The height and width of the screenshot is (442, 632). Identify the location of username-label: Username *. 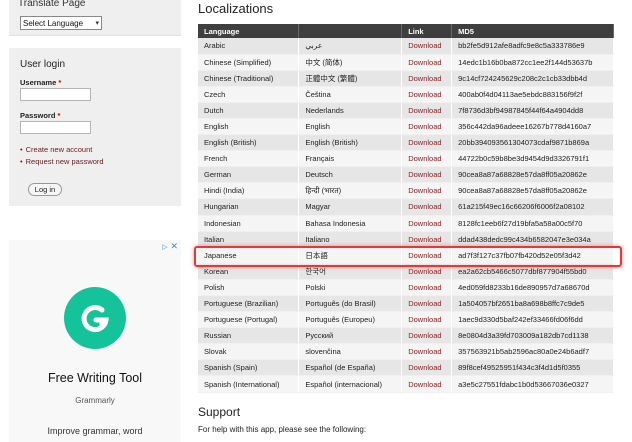
(41, 82).